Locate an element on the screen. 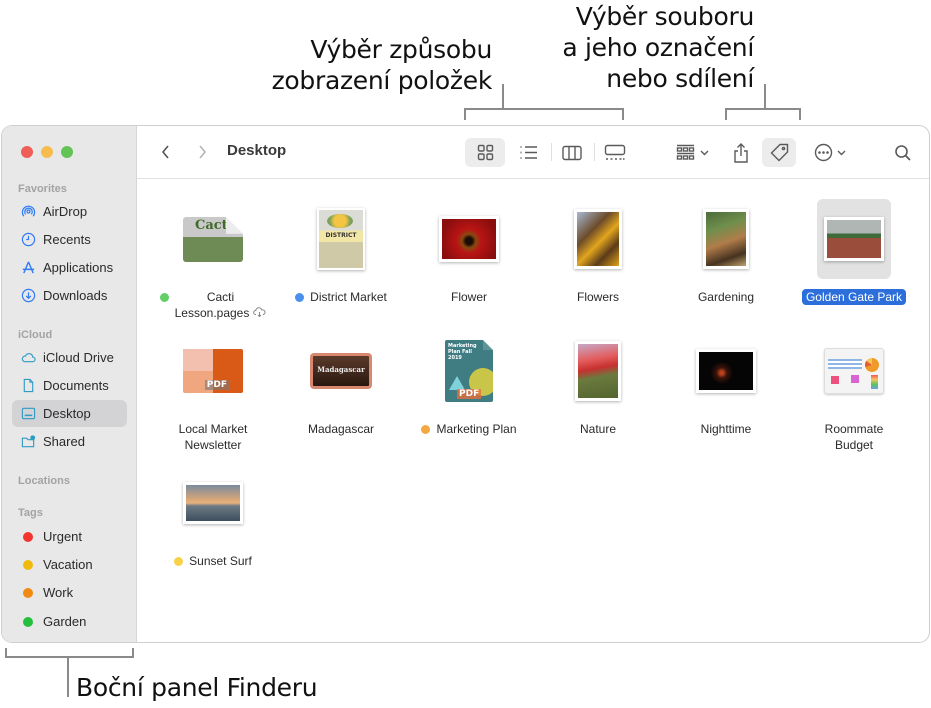 The image size is (931, 708). file-name-line: Roommate is located at coordinates (854, 429).